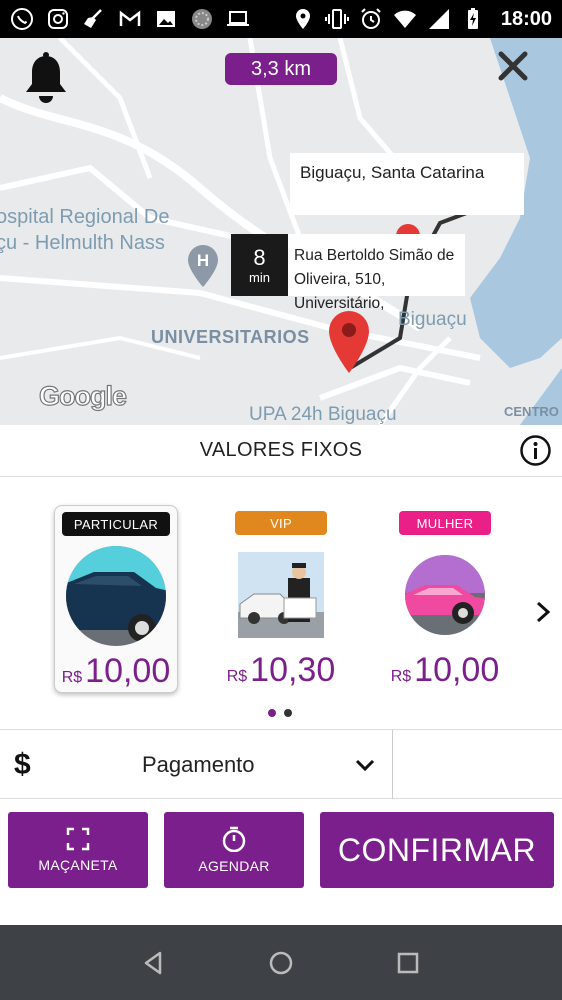 The width and height of the screenshot is (562, 1000). Describe the element at coordinates (94, 19) in the screenshot. I see `broom-icon` at that location.